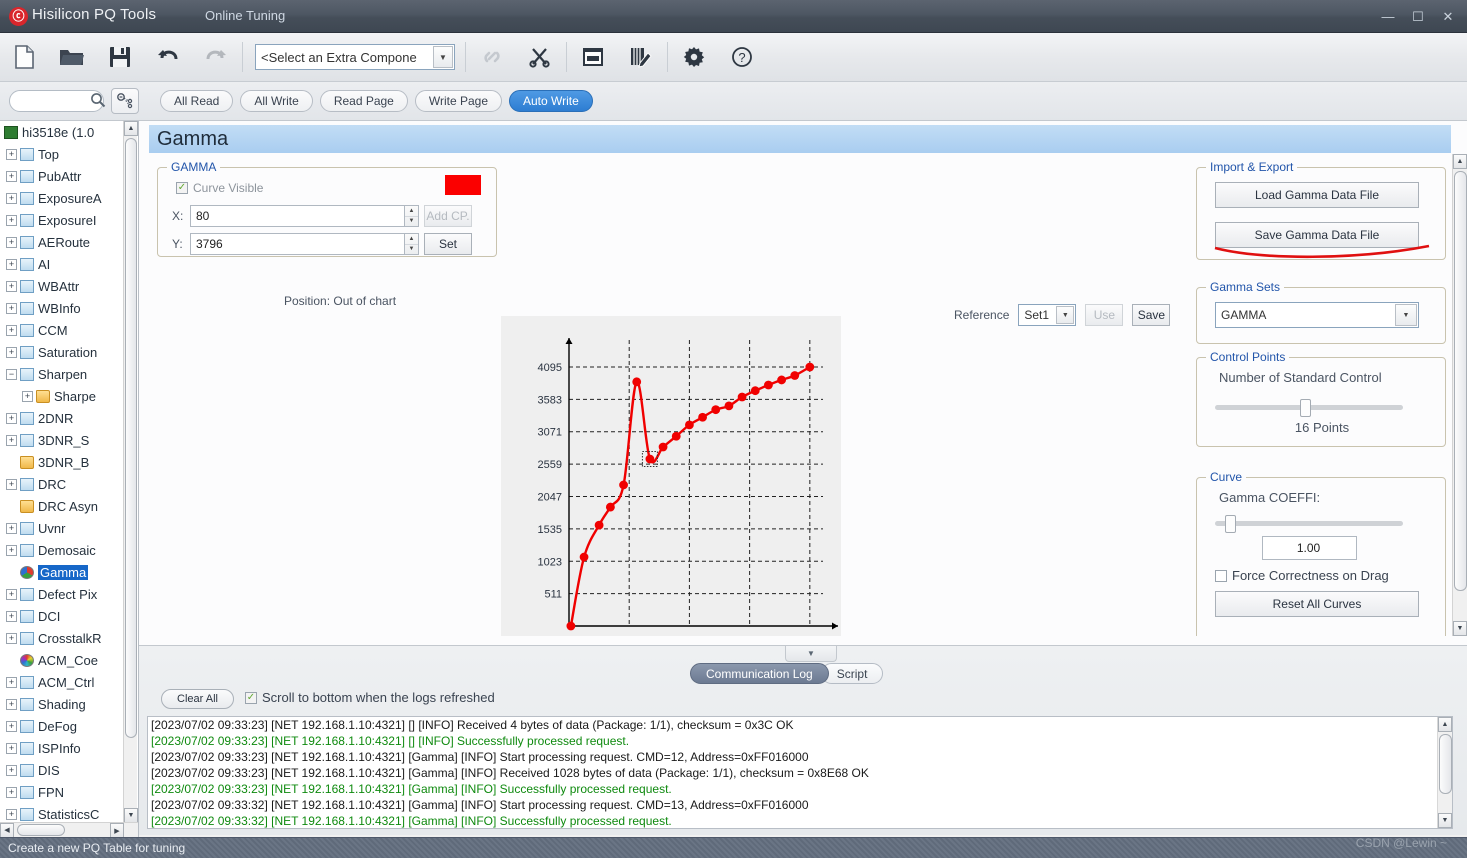  I want to click on help-icon: ?, so click(742, 57).